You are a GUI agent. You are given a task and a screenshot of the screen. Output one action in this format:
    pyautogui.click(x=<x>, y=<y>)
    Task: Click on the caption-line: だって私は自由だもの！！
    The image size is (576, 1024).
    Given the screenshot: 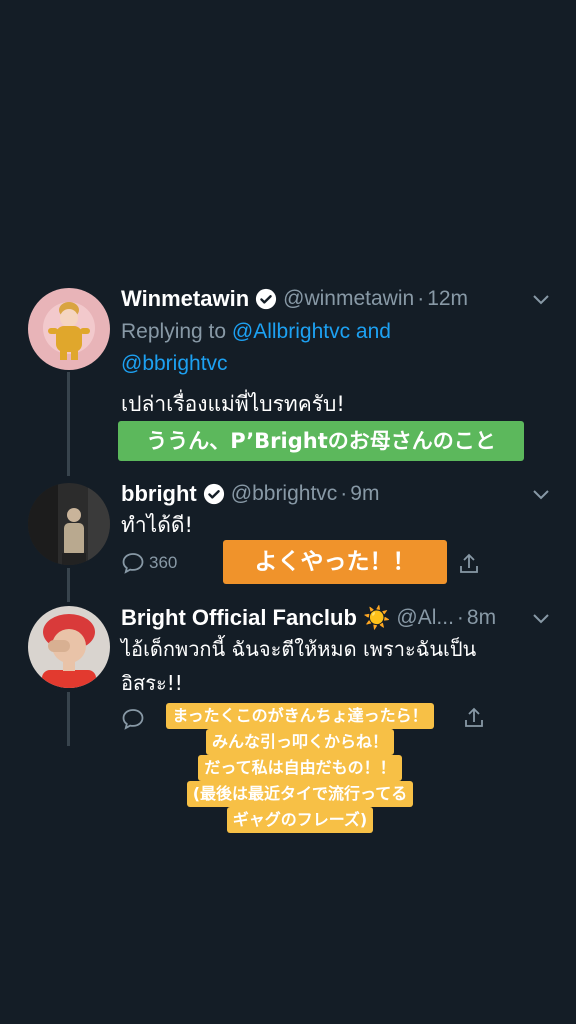 What is the action you would take?
    pyautogui.click(x=300, y=768)
    